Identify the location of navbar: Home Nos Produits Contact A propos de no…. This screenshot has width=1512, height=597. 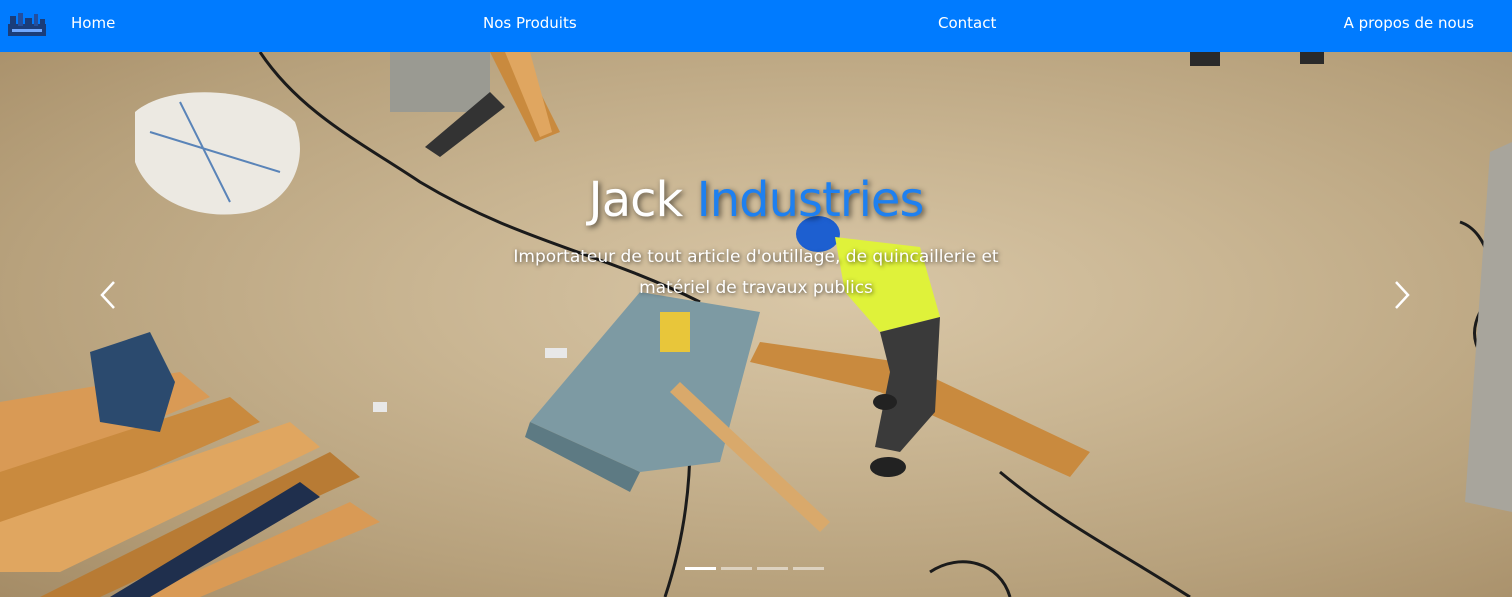
(756, 26).